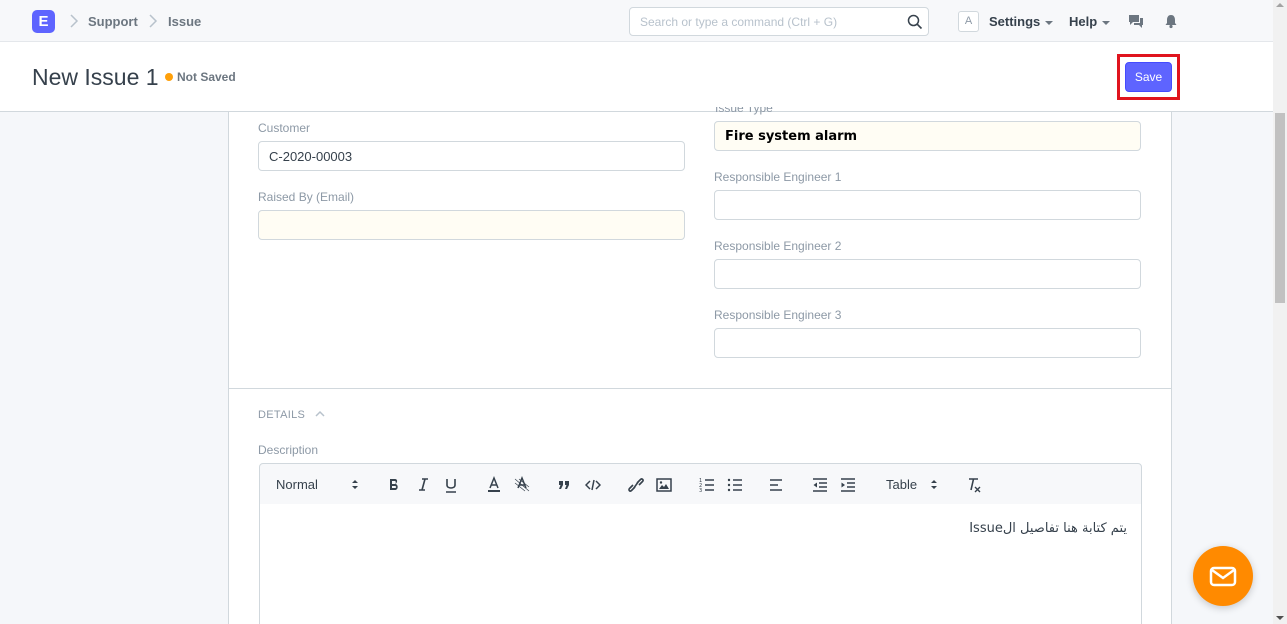 Image resolution: width=1287 pixels, height=624 pixels. I want to click on indent-button, so click(848, 485).